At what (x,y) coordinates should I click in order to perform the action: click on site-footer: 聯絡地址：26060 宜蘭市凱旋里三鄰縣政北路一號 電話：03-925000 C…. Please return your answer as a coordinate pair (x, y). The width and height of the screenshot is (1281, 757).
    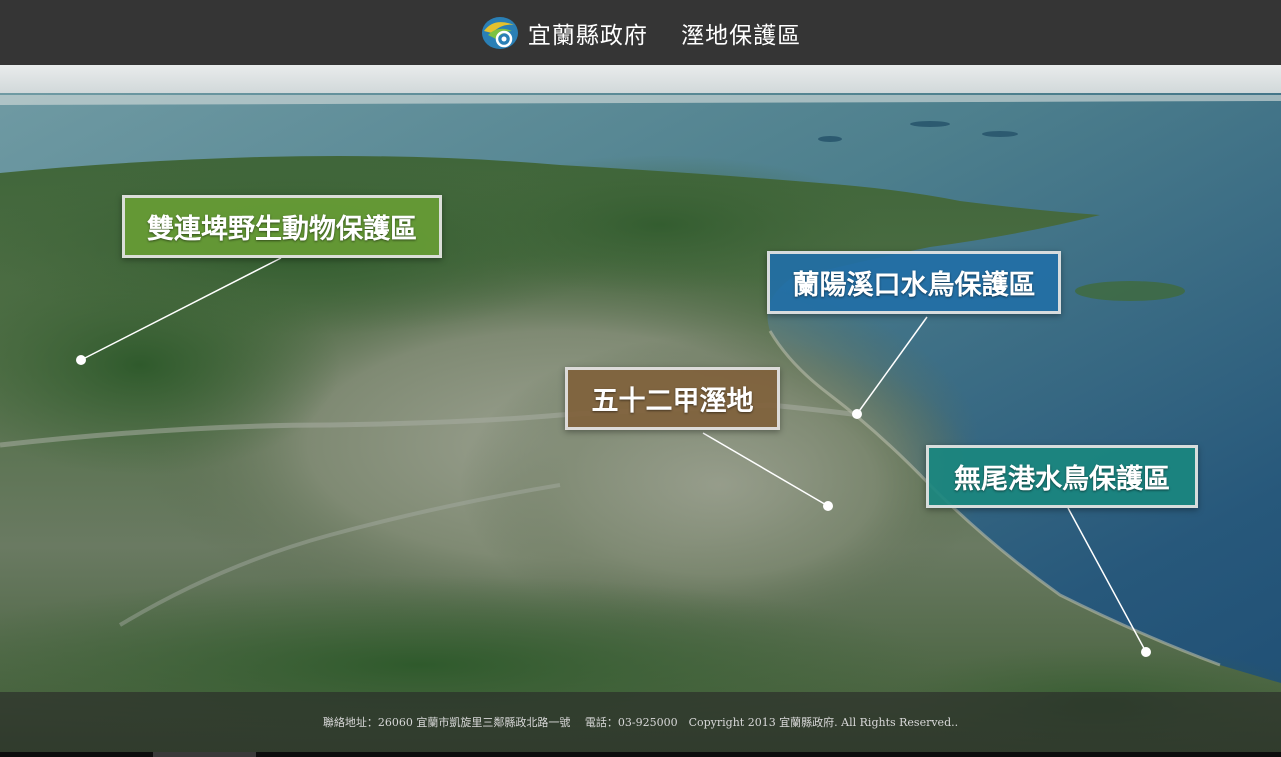
    Looking at the image, I should click on (640, 722).